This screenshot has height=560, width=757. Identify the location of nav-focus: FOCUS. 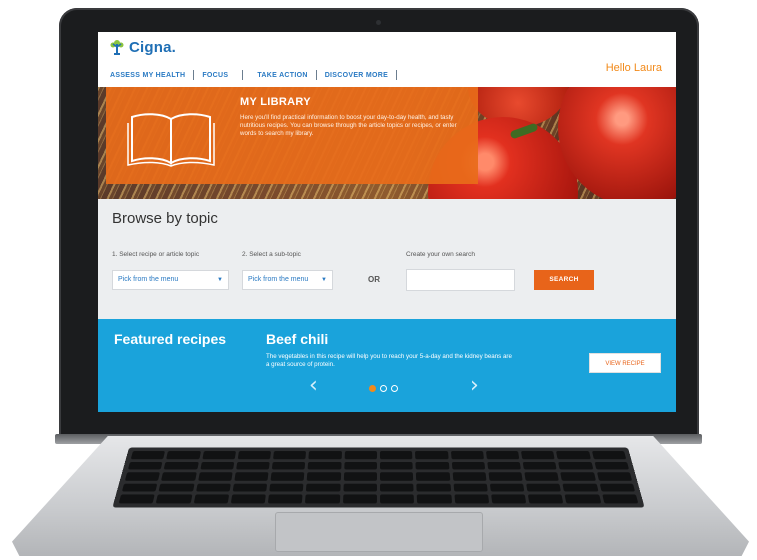
(215, 75).